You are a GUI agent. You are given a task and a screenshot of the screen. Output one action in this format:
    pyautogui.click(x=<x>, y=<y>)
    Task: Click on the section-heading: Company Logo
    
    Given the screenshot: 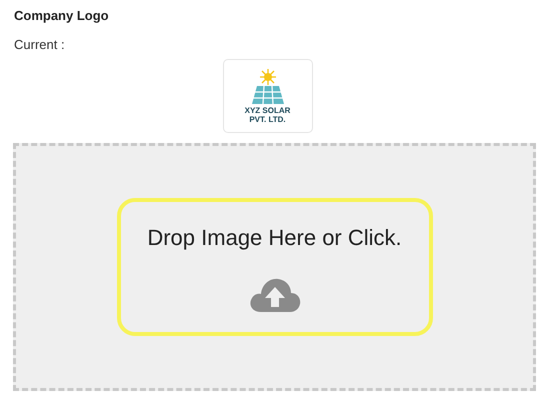 What is the action you would take?
    pyautogui.click(x=62, y=16)
    